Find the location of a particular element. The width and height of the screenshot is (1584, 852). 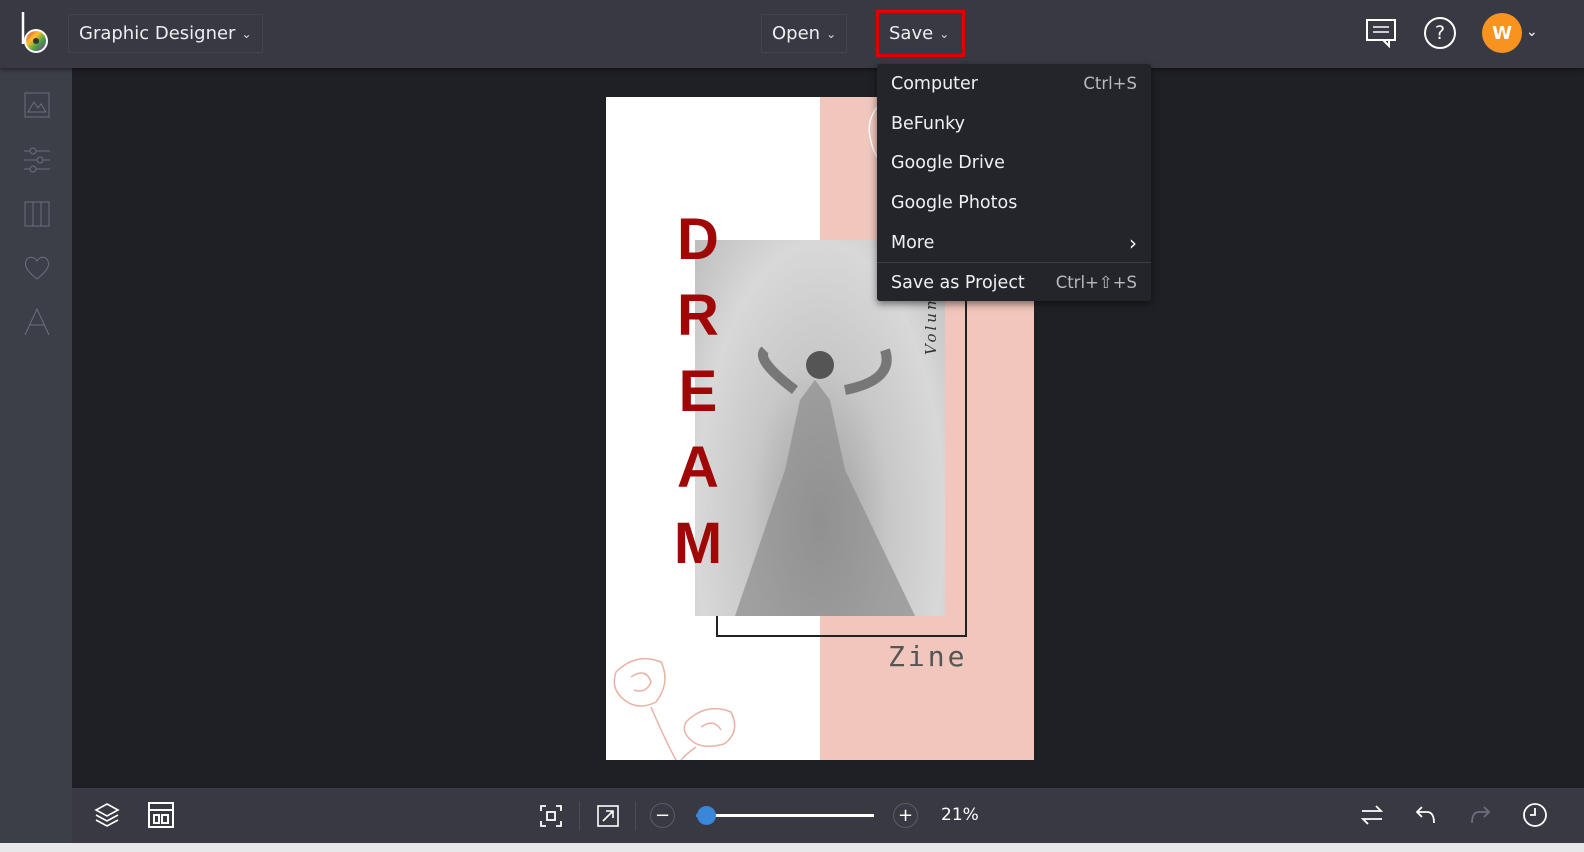

fit-to-screen-icon is located at coordinates (551, 816).